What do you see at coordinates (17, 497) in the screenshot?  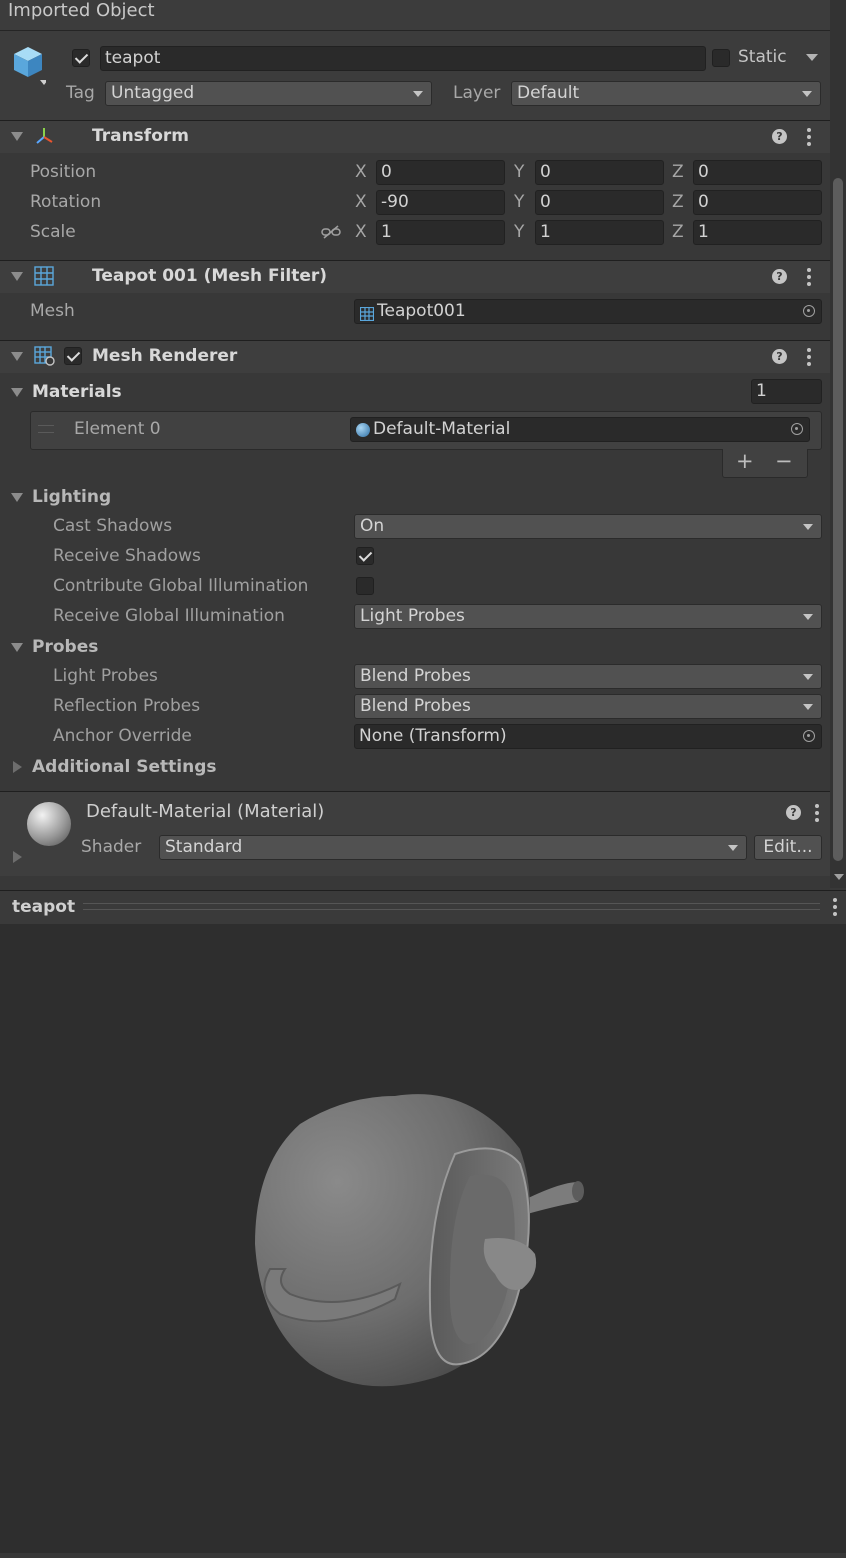 I see `lighting-foldout-arrow-icon` at bounding box center [17, 497].